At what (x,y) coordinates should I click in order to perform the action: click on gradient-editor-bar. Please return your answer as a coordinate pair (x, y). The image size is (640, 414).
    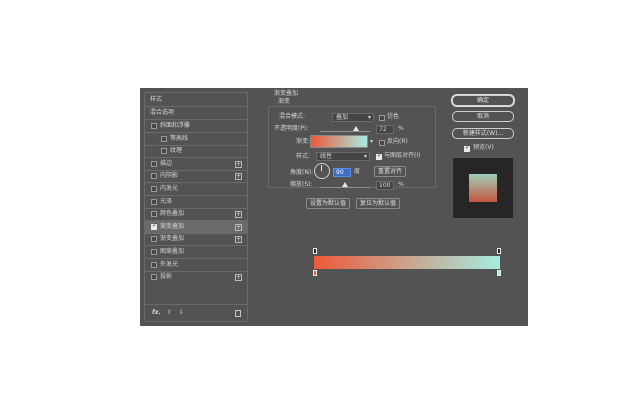
    Looking at the image, I should click on (407, 262).